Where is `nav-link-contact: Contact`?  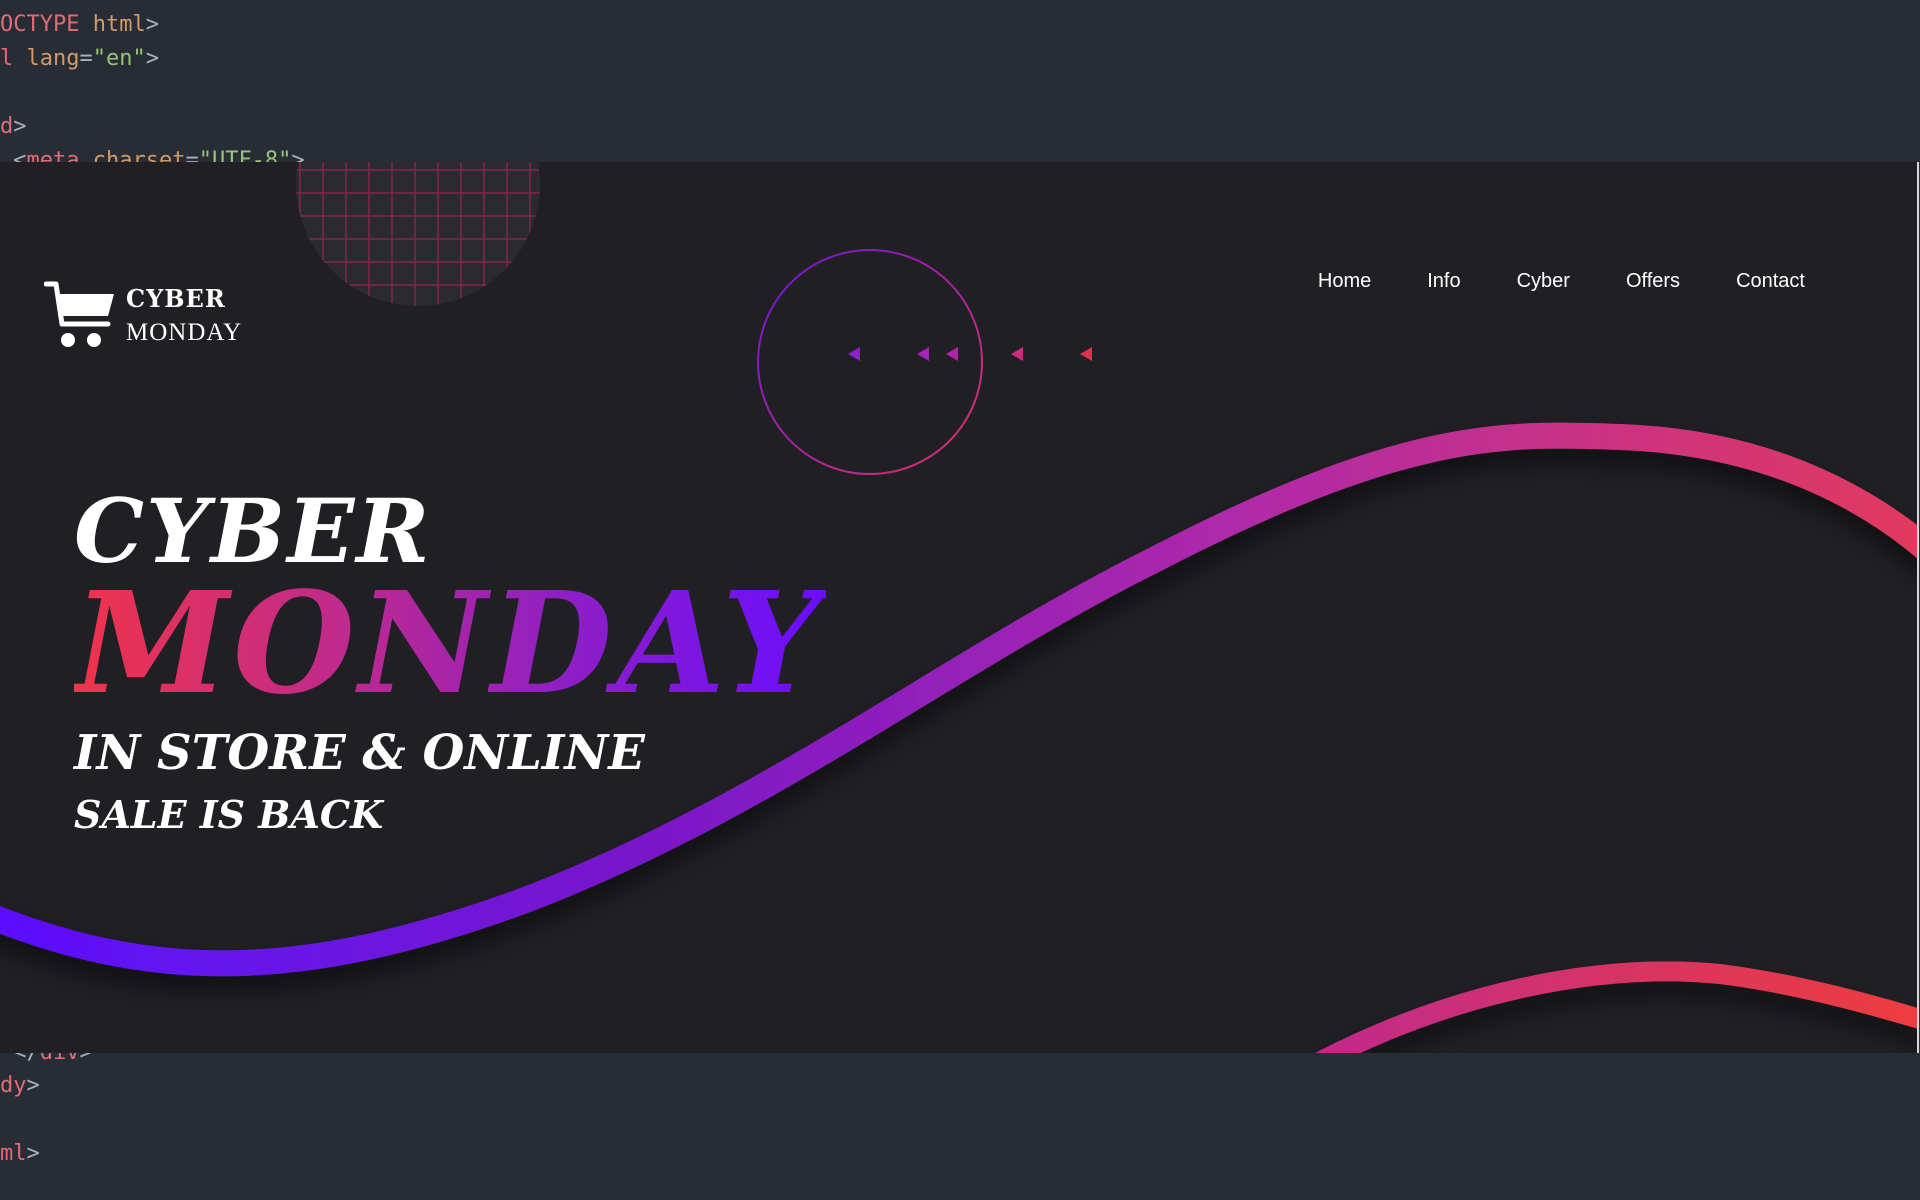
nav-link-contact: Contact is located at coordinates (1770, 281).